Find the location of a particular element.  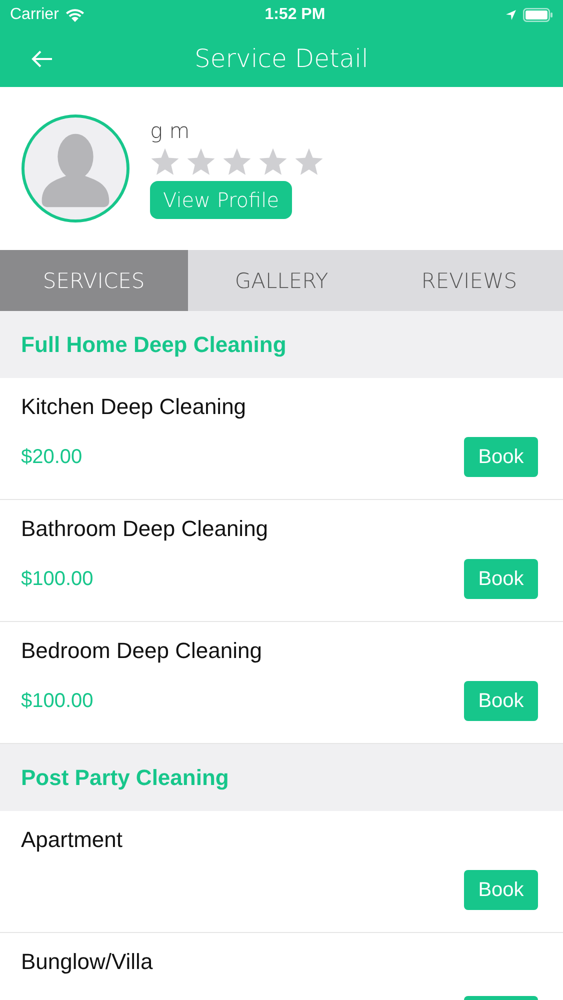

back-arrow-icon is located at coordinates (42, 59).